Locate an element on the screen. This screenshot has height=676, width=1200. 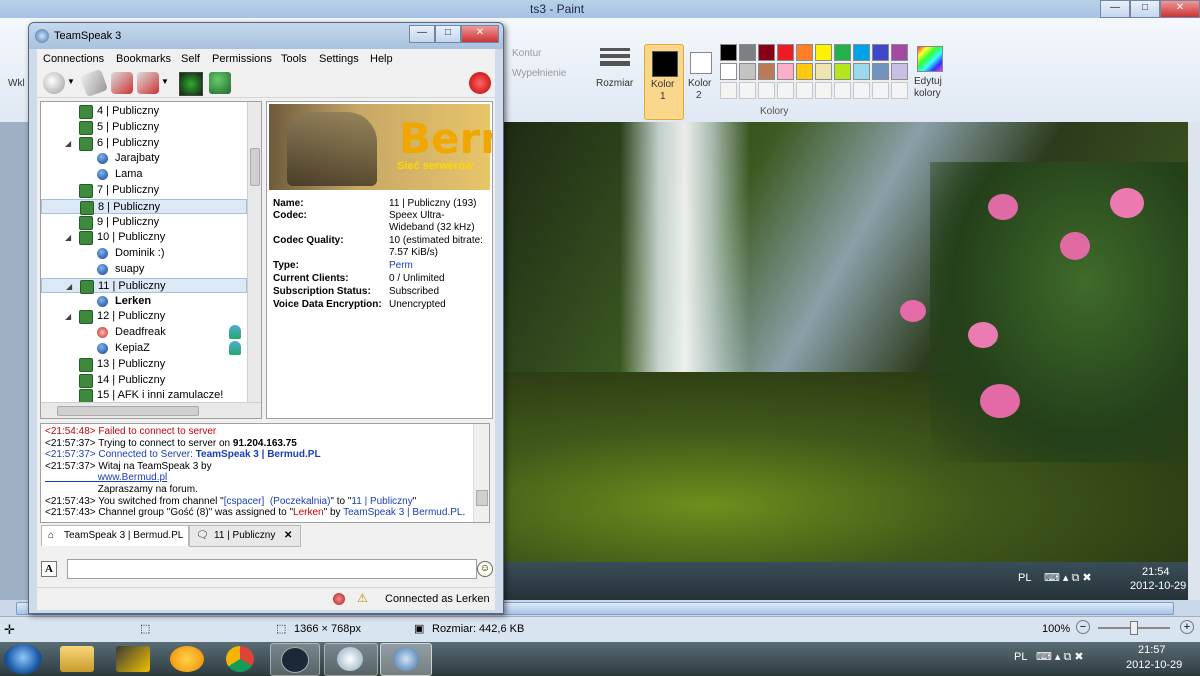
tray-icons: ⌨ ▴ ⧉ ✖ is located at coordinates (1060, 657).